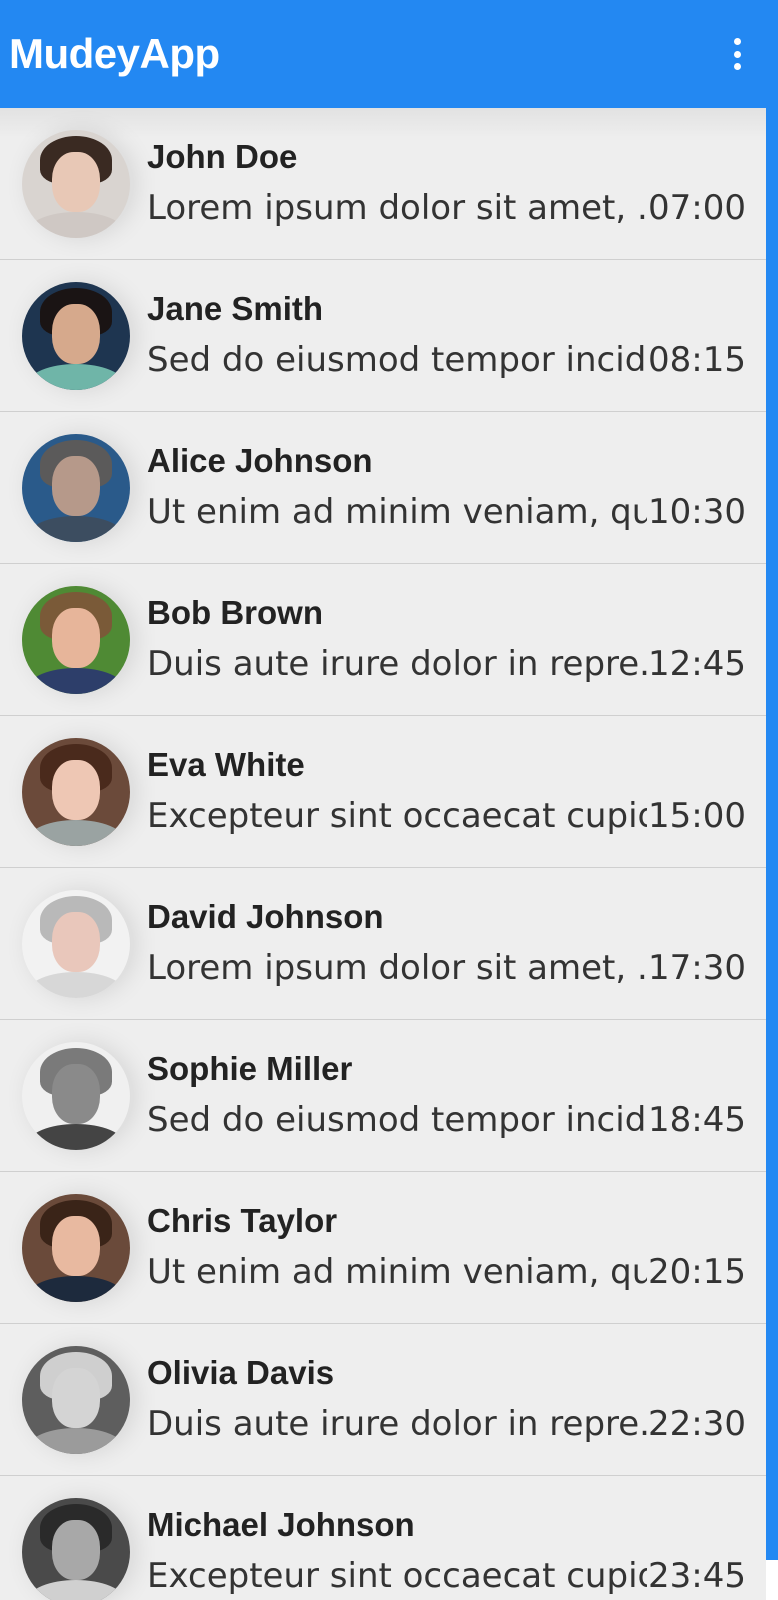 Image resolution: width=778 pixels, height=1600 pixels. What do you see at coordinates (772, 834) in the screenshot?
I see `scroll-indicator` at bounding box center [772, 834].